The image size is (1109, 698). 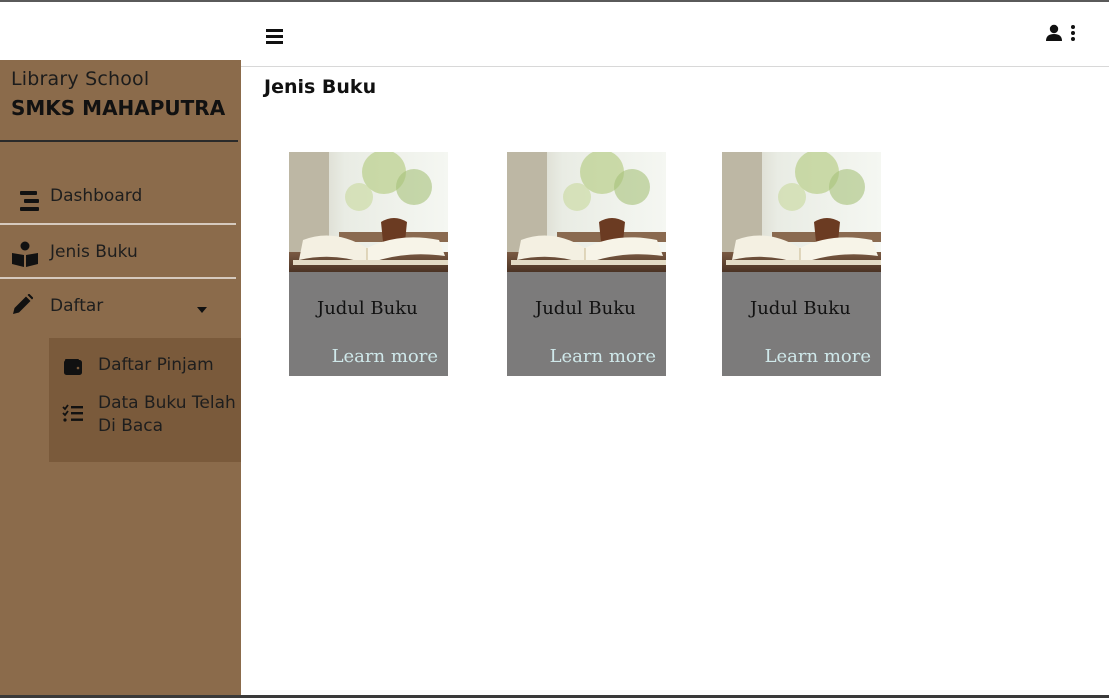 What do you see at coordinates (80, 79) in the screenshot?
I see `brand-subtitle: Library School` at bounding box center [80, 79].